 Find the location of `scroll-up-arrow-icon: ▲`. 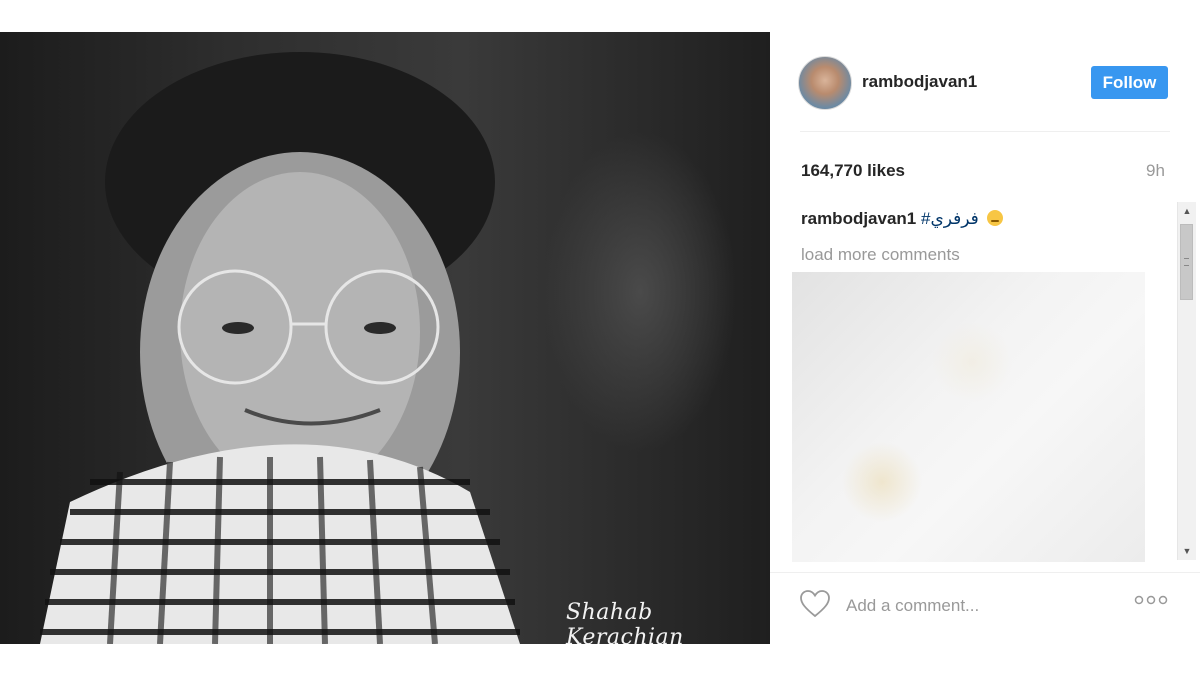

scroll-up-arrow-icon: ▲ is located at coordinates (1187, 211).